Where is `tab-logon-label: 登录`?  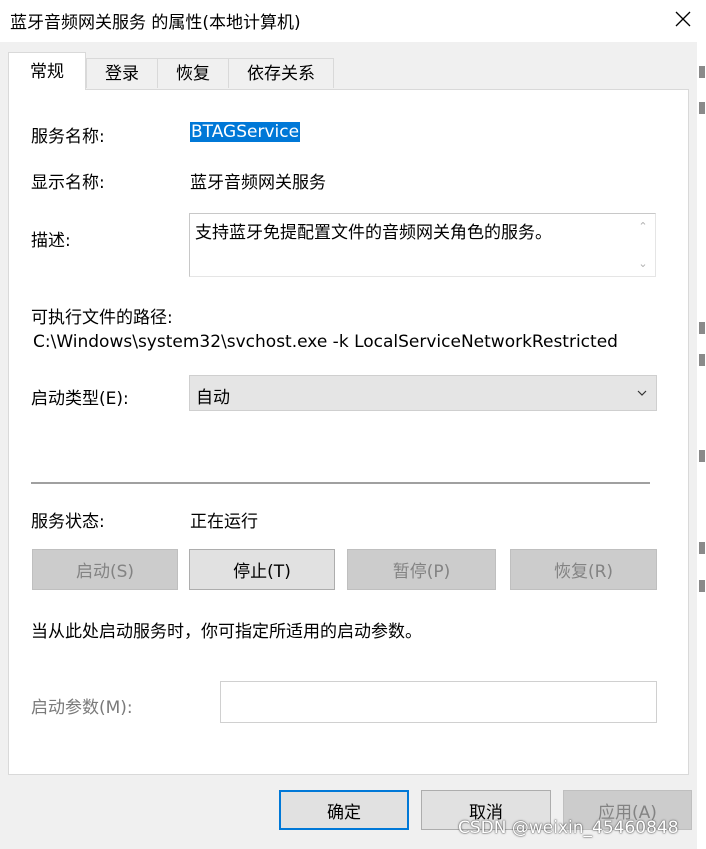 tab-logon-label: 登录 is located at coordinates (122, 74).